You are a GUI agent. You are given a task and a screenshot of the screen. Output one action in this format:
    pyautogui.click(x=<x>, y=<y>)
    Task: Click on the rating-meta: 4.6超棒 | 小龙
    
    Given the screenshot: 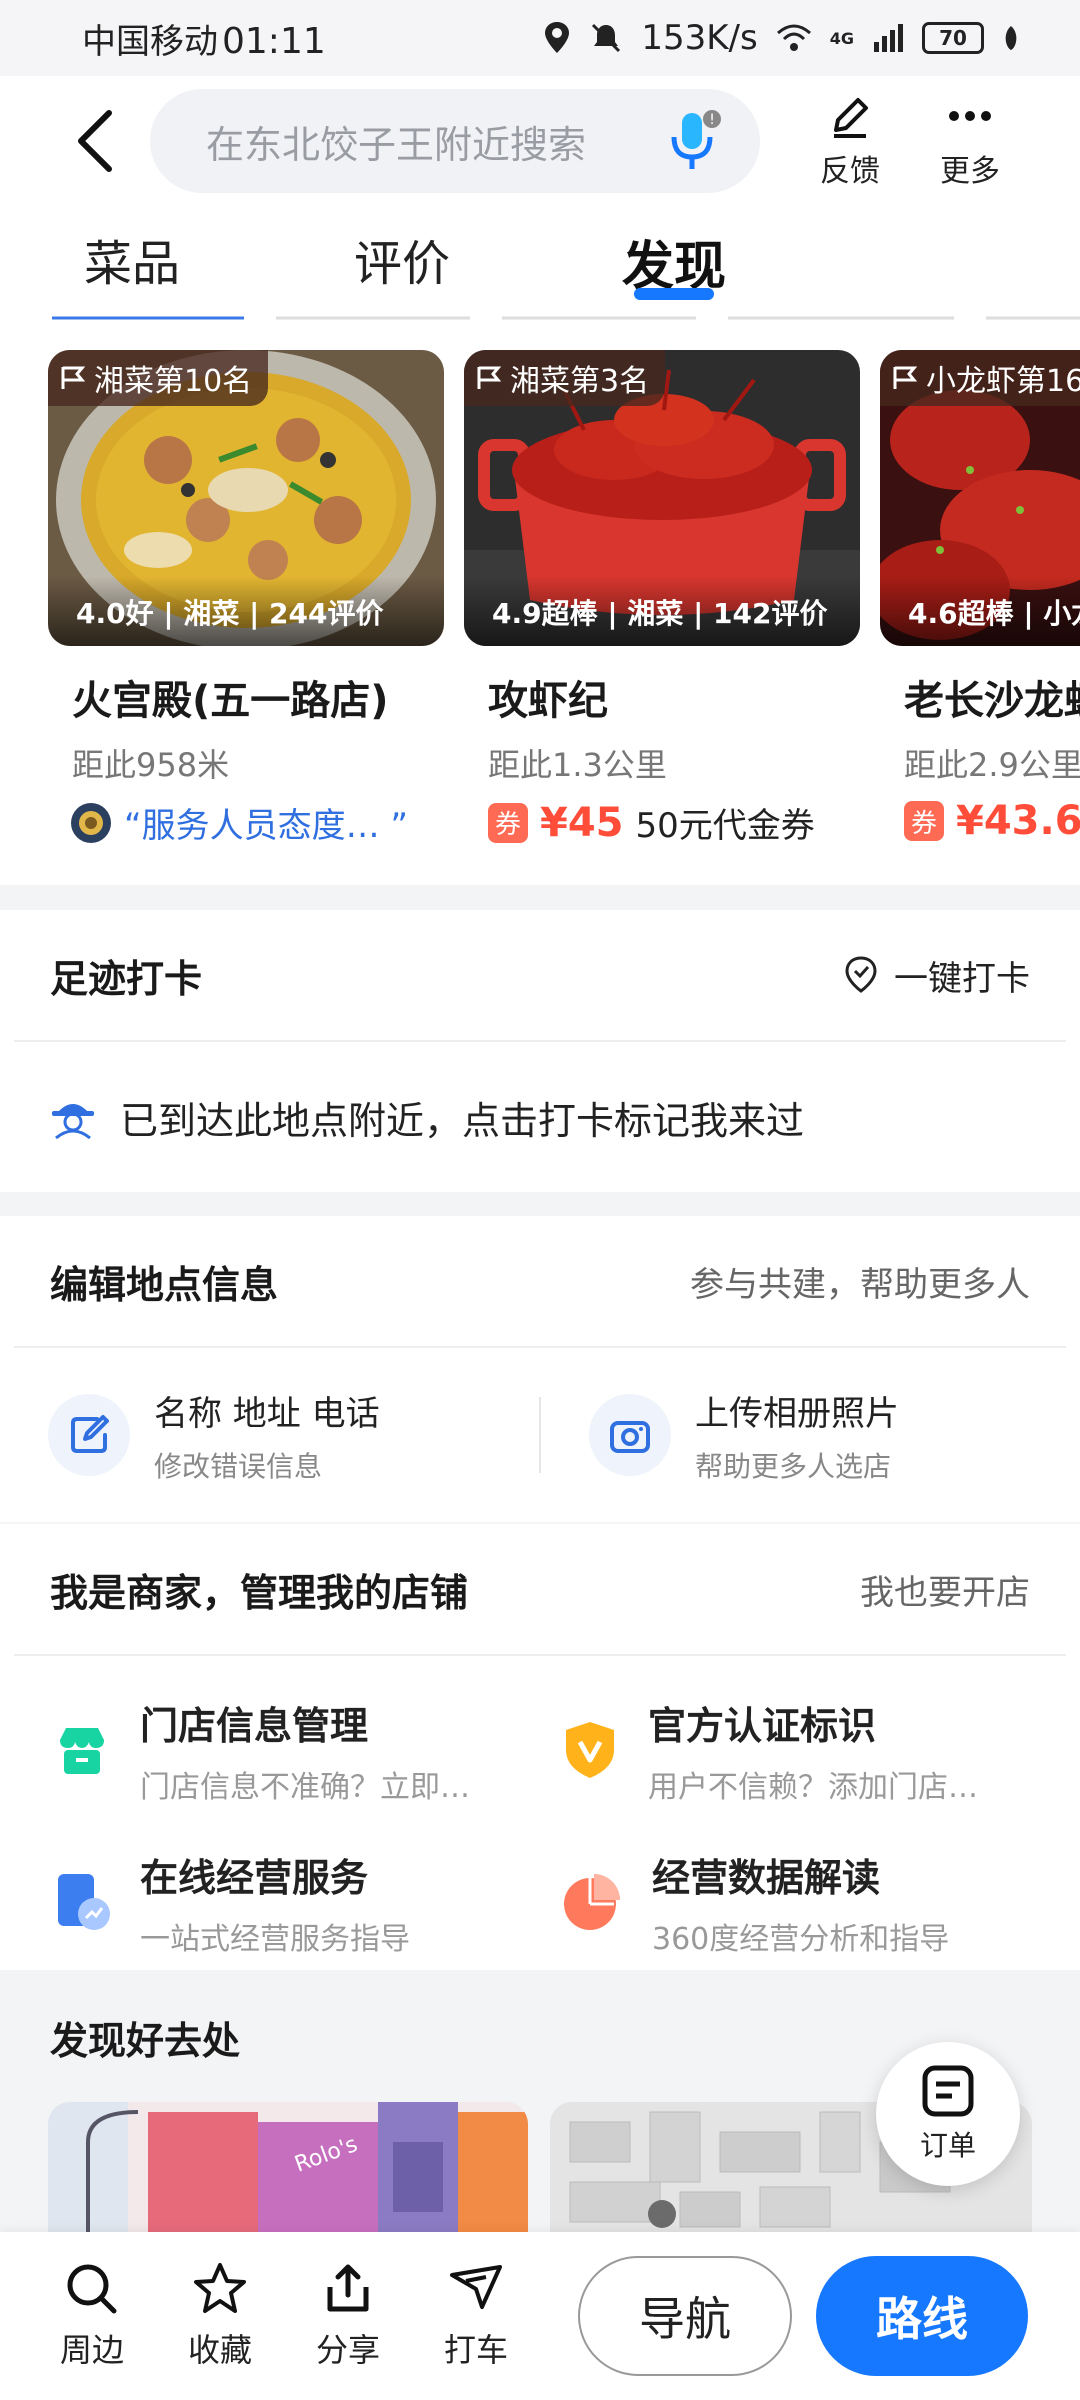 What is the action you would take?
    pyautogui.click(x=980, y=611)
    